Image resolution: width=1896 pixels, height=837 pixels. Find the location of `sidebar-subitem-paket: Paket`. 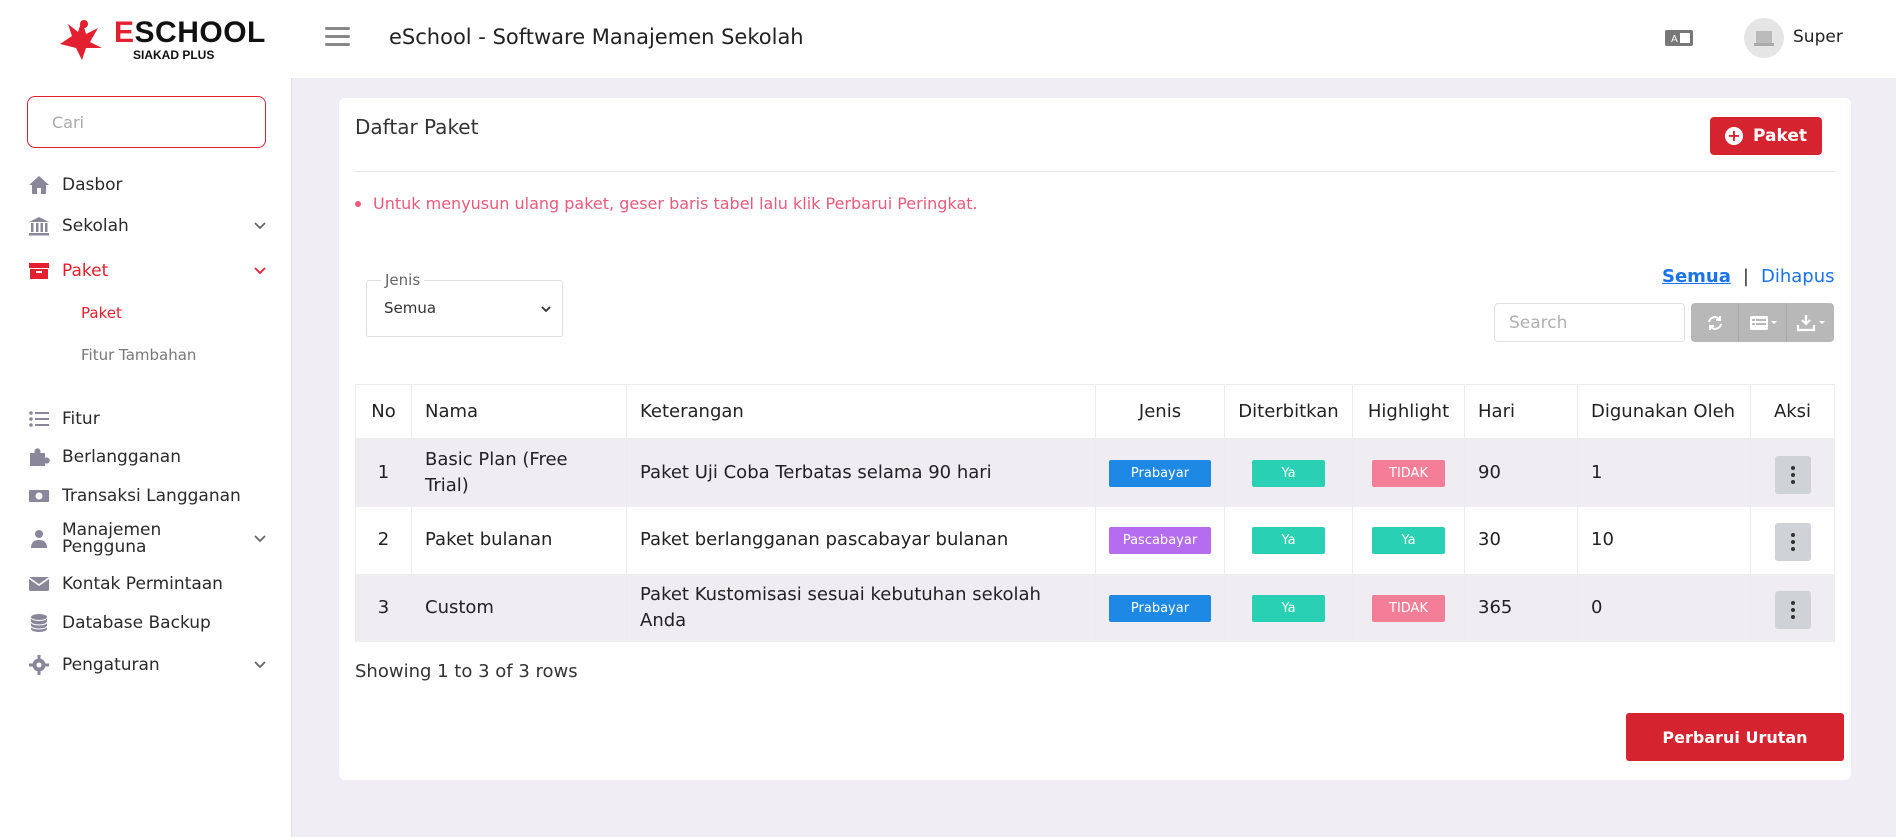

sidebar-subitem-paket: Paket is located at coordinates (101, 313).